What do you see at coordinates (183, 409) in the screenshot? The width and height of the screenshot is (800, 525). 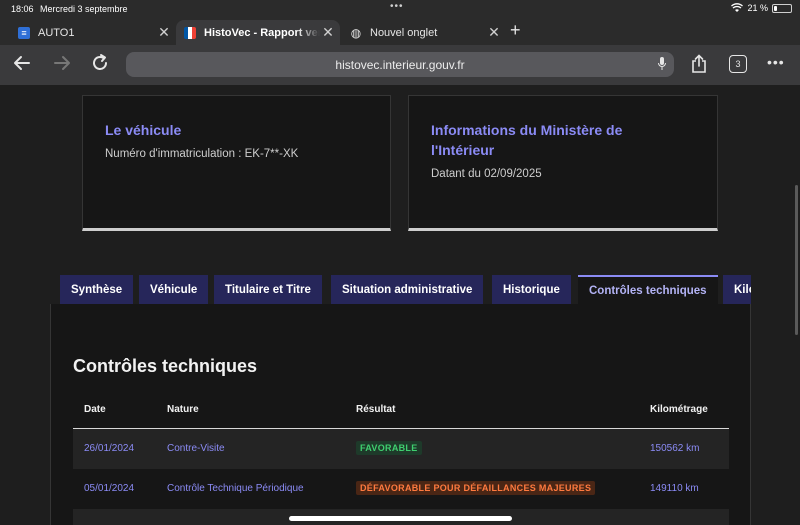 I see `column-header-nature: Nature` at bounding box center [183, 409].